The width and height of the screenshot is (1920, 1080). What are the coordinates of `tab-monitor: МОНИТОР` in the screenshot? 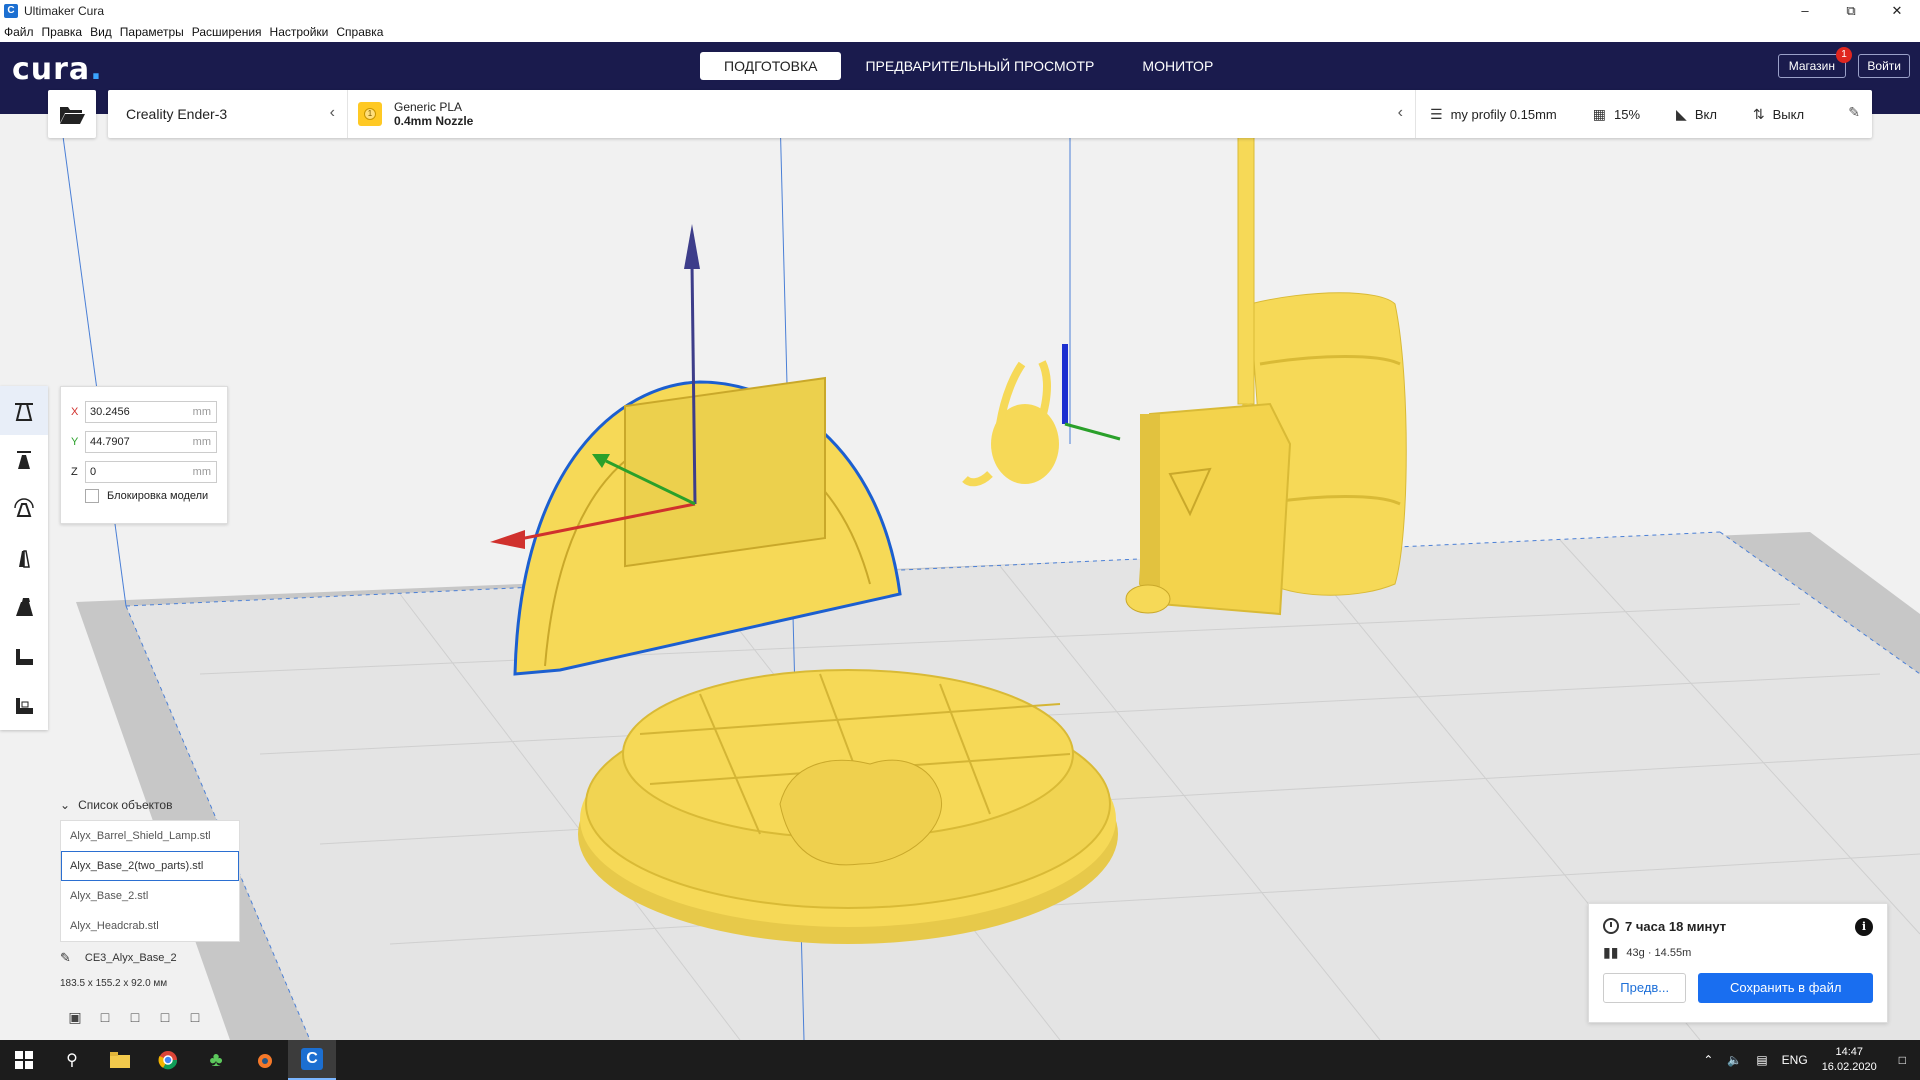 It's located at (1177, 66).